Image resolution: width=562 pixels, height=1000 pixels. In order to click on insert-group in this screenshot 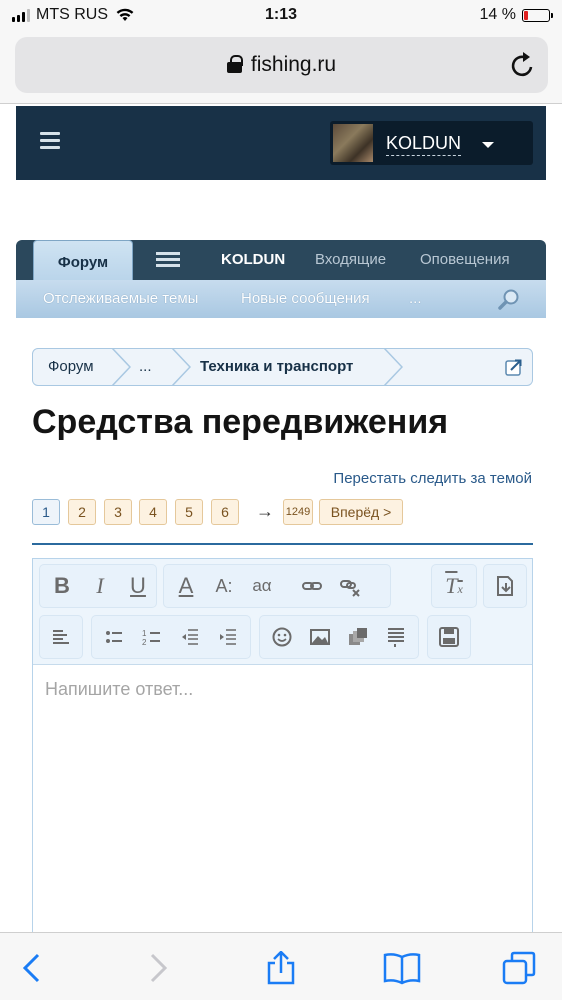, I will do `click(339, 637)`.